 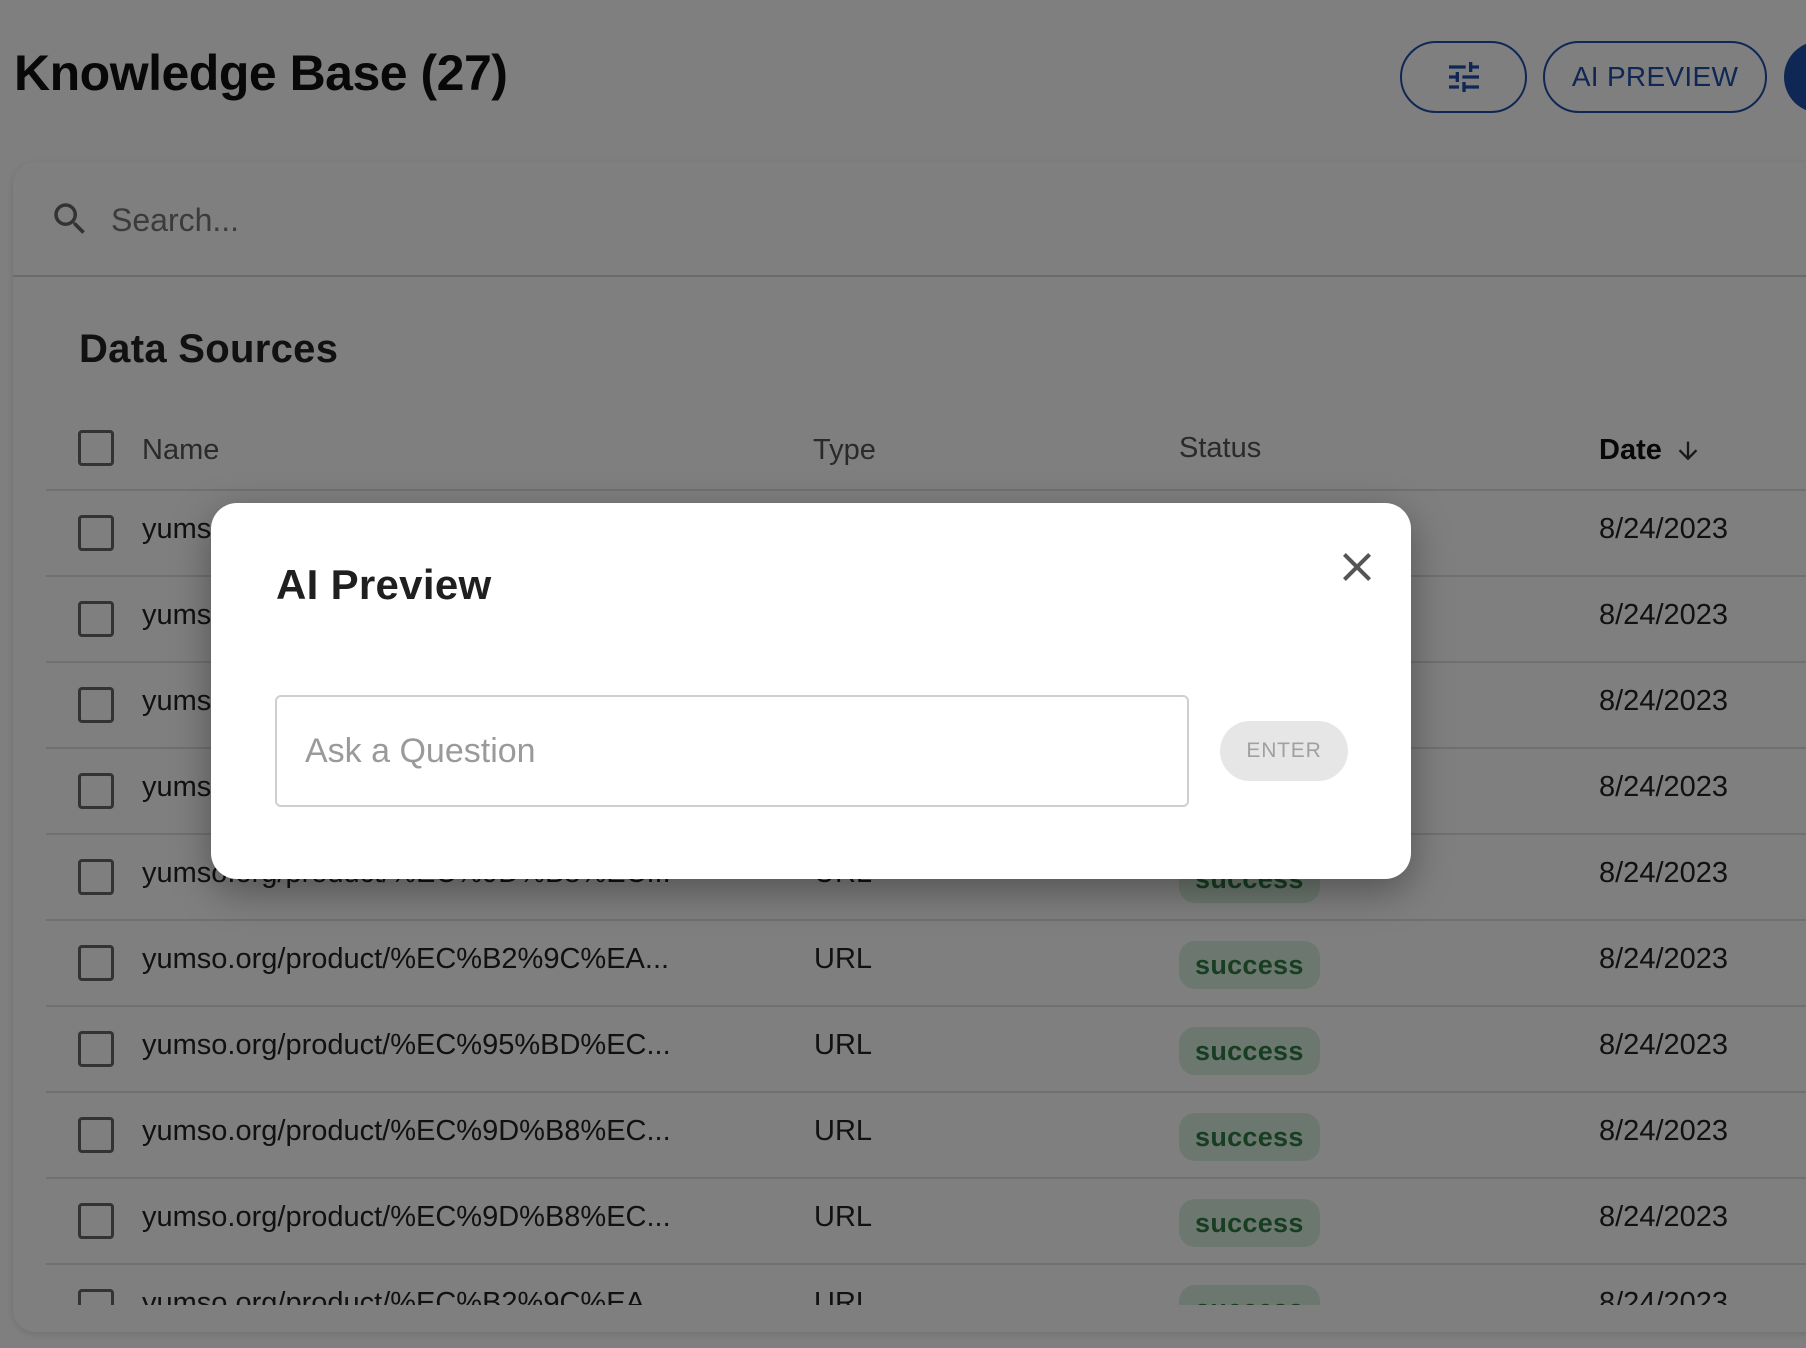 I want to click on modal-title: AI Preview, so click(x=384, y=584).